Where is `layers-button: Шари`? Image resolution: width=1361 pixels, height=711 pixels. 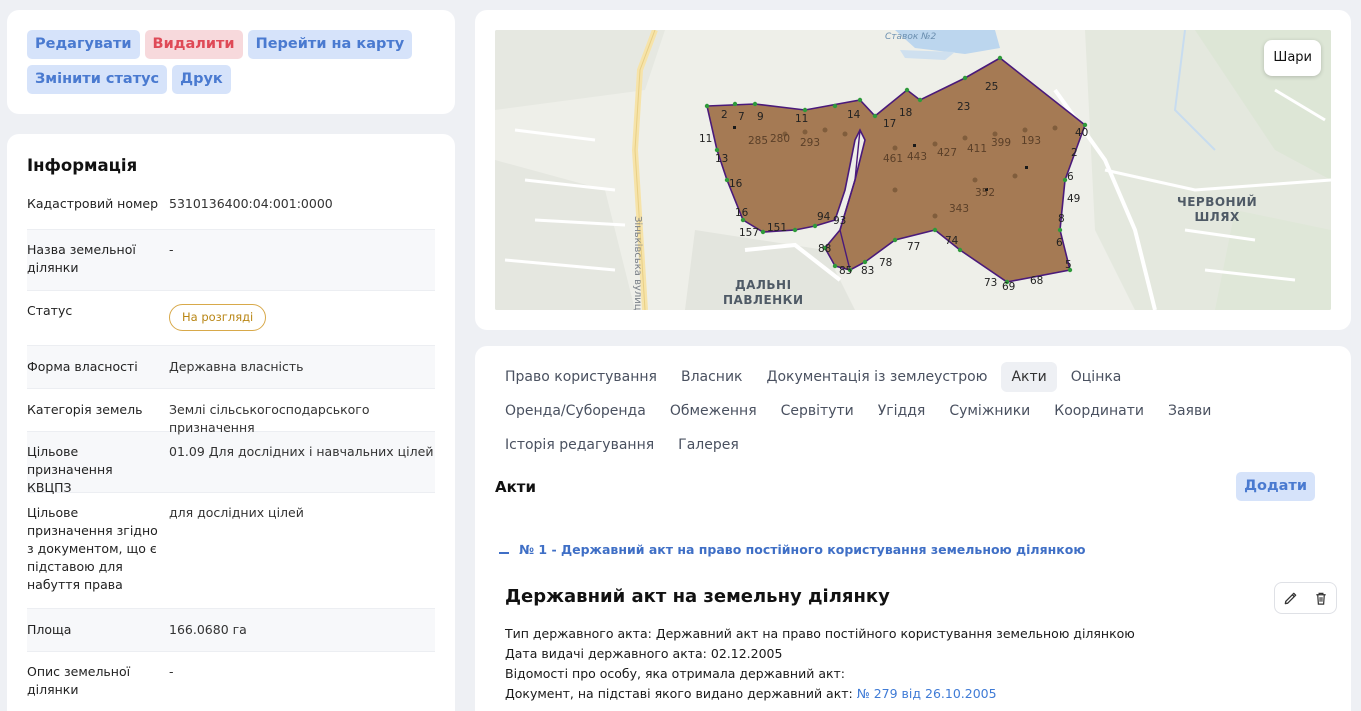 layers-button: Шари is located at coordinates (1292, 58).